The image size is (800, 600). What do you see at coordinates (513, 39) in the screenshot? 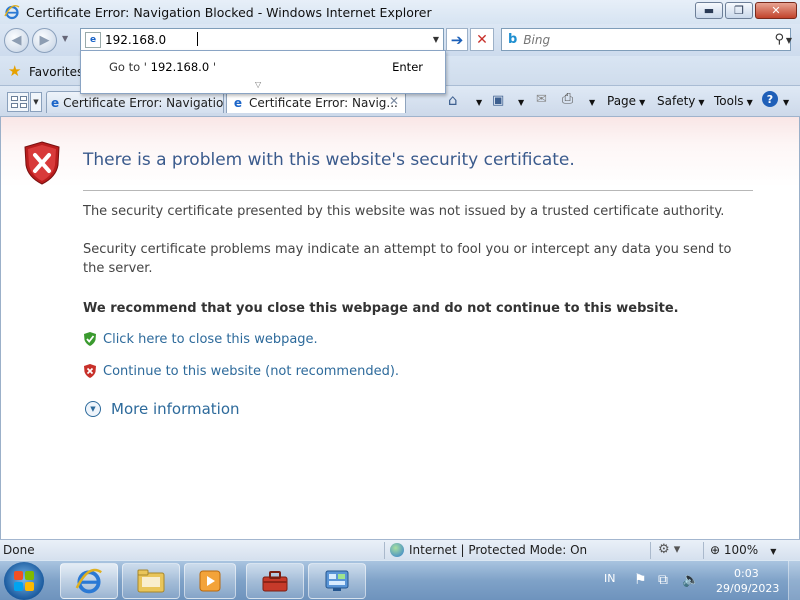
I see `bing-icon: b` at bounding box center [513, 39].